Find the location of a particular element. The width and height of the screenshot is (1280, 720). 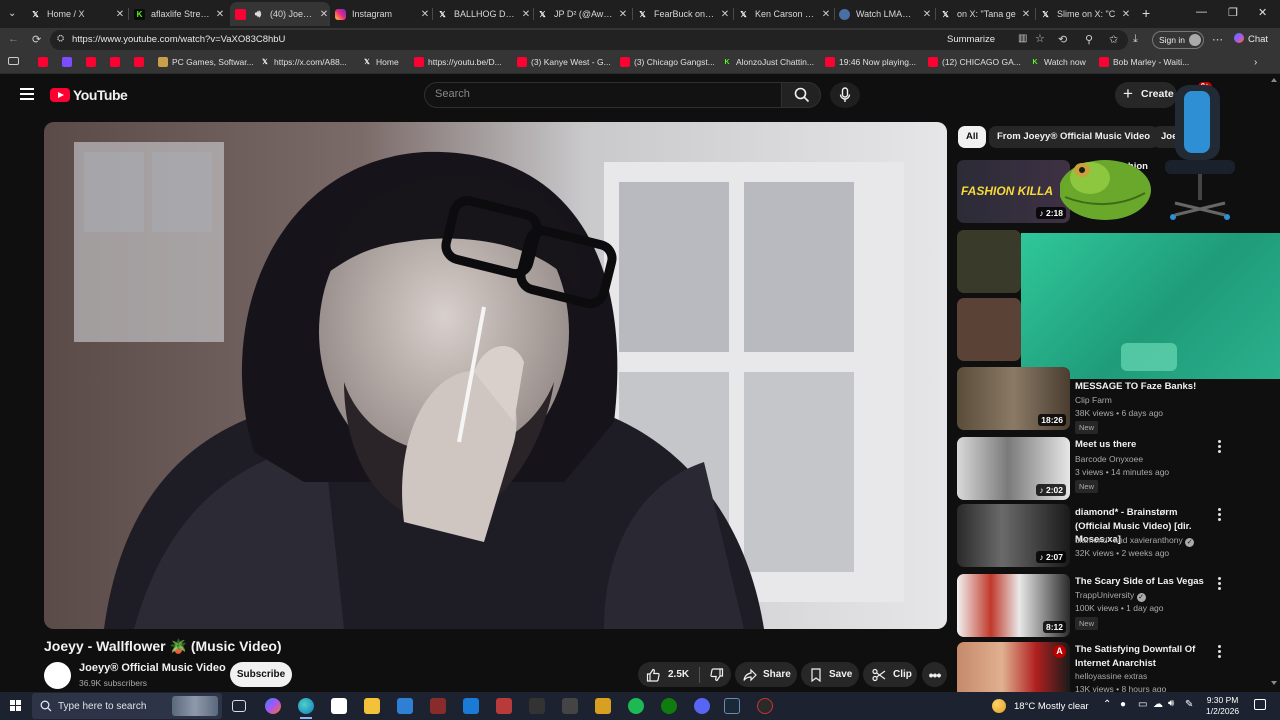

xbox-icon is located at coordinates (669, 706).